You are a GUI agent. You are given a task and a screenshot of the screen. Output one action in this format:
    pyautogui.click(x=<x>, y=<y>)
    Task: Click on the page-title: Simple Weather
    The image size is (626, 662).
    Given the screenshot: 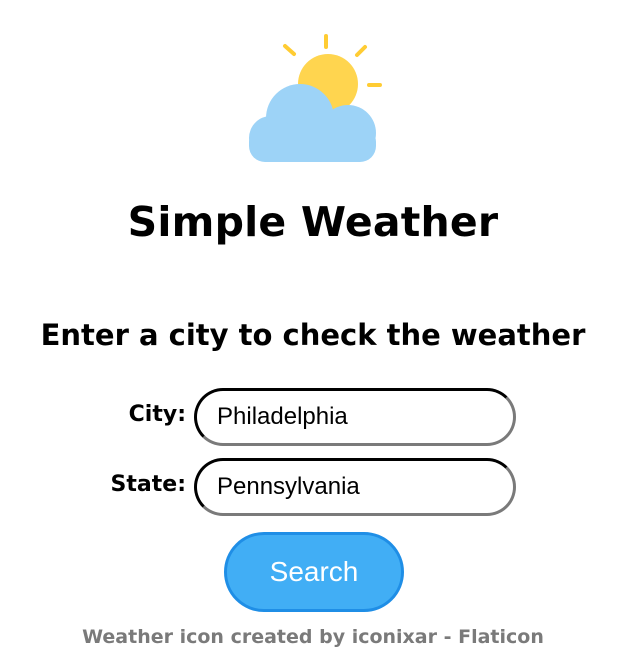 What is the action you would take?
    pyautogui.click(x=313, y=222)
    